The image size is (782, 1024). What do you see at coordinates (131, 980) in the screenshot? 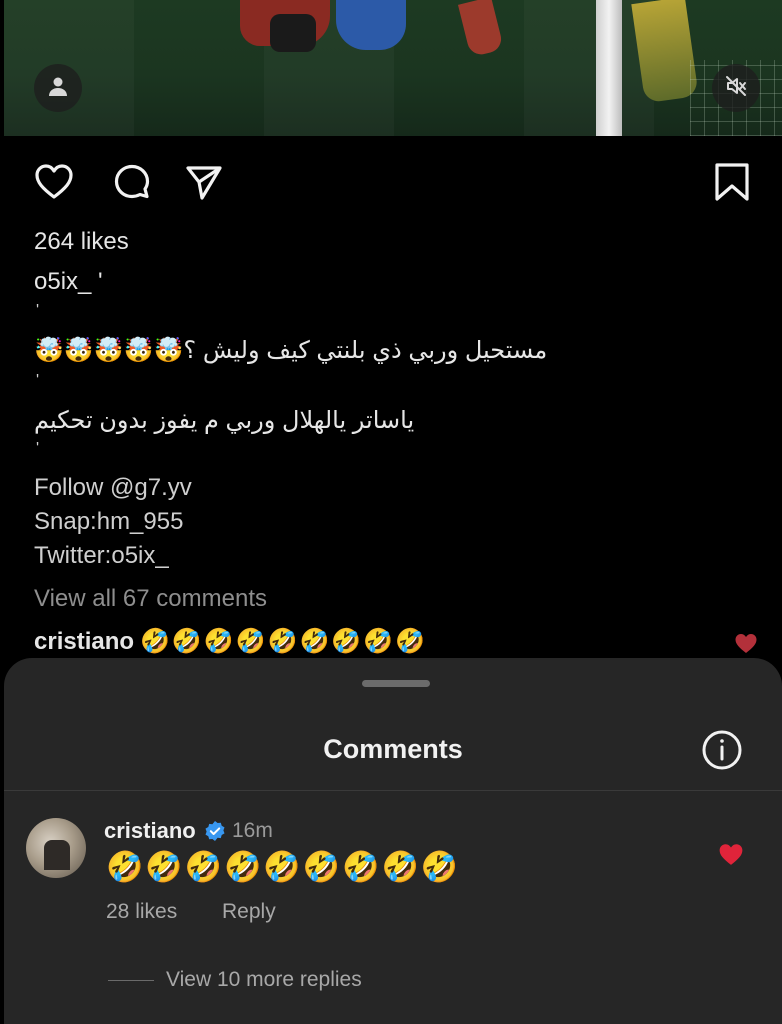
I see `replies-line` at bounding box center [131, 980].